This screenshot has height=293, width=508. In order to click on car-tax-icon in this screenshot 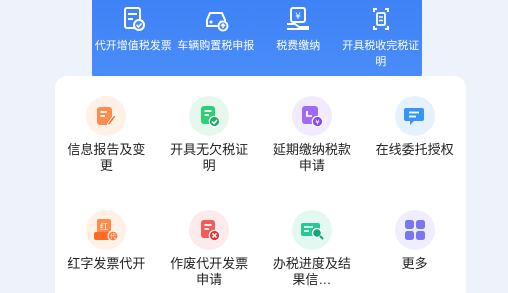, I will do `click(217, 22)`.